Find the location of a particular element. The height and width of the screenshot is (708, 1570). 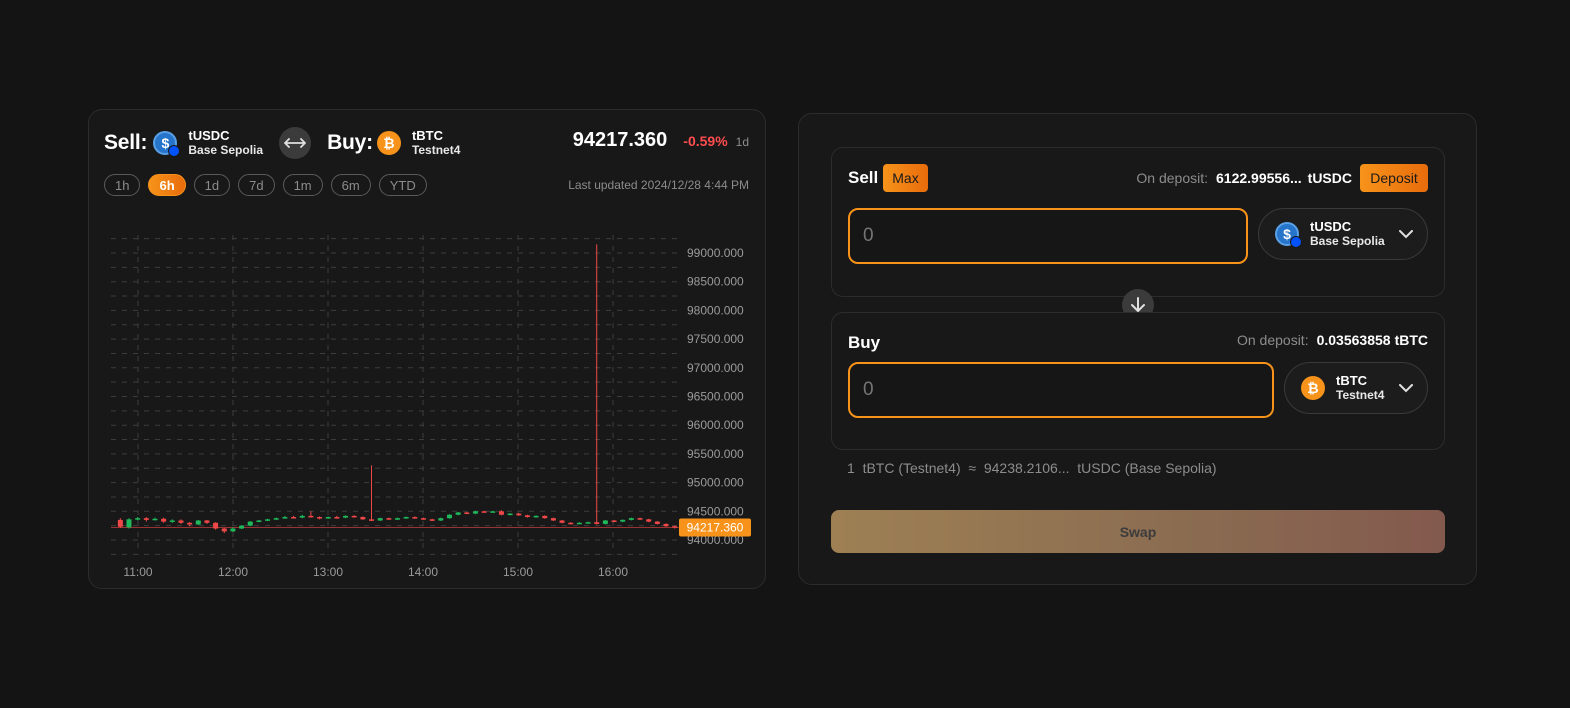

rate-right-token: tUSDC (Base Sepolia) is located at coordinates (1147, 468).